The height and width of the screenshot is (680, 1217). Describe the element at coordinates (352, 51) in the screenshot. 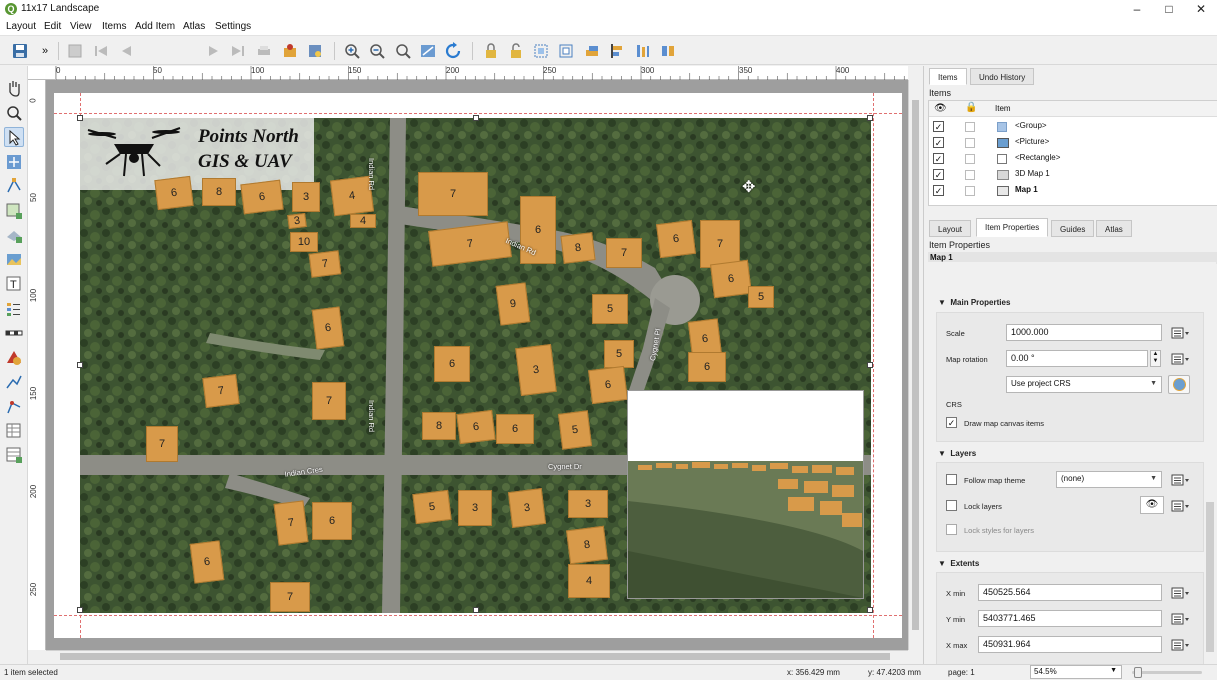

I see `zoom-in-icon` at that location.